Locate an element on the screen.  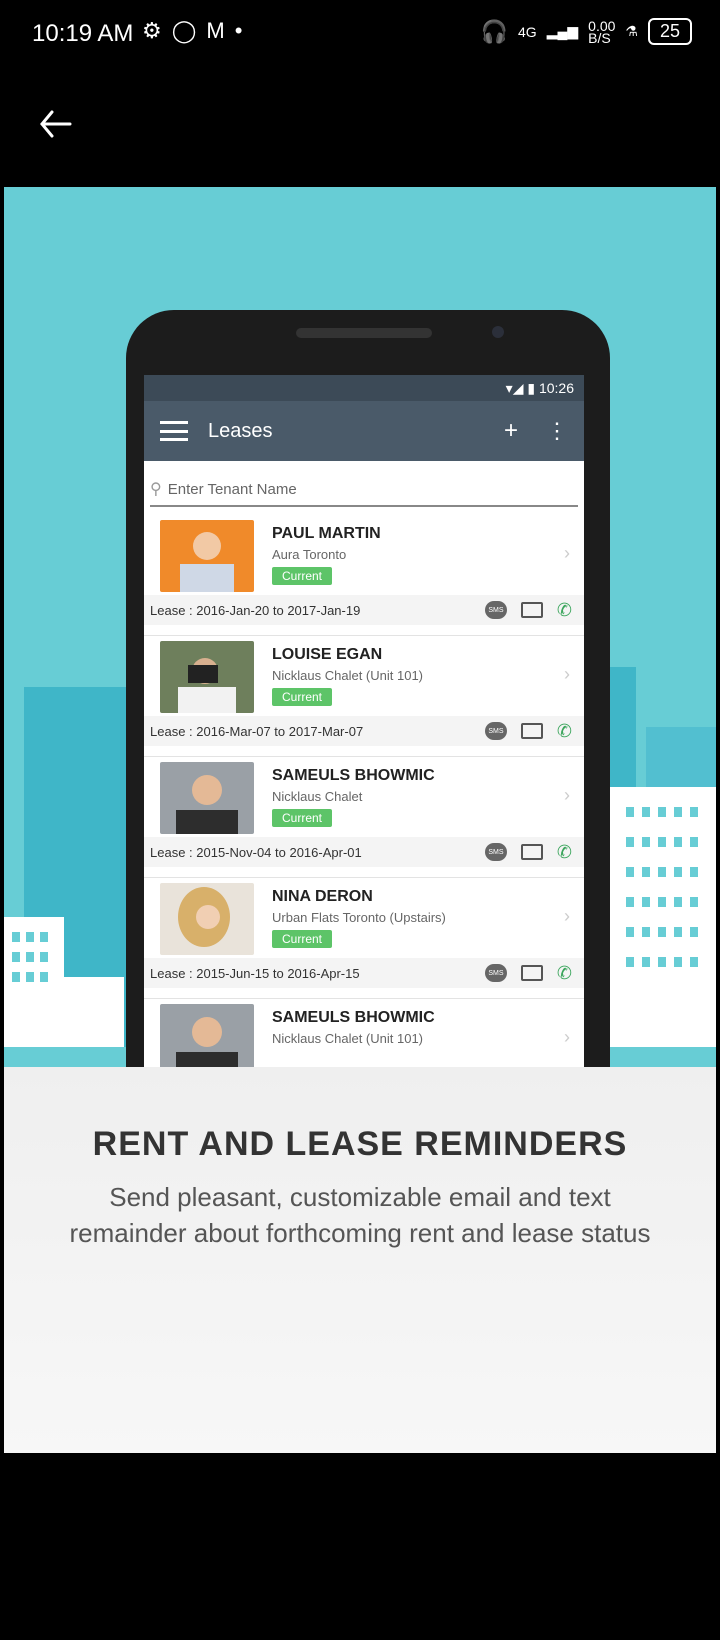
tenant-name: NINA DERON is located at coordinates (322, 896).